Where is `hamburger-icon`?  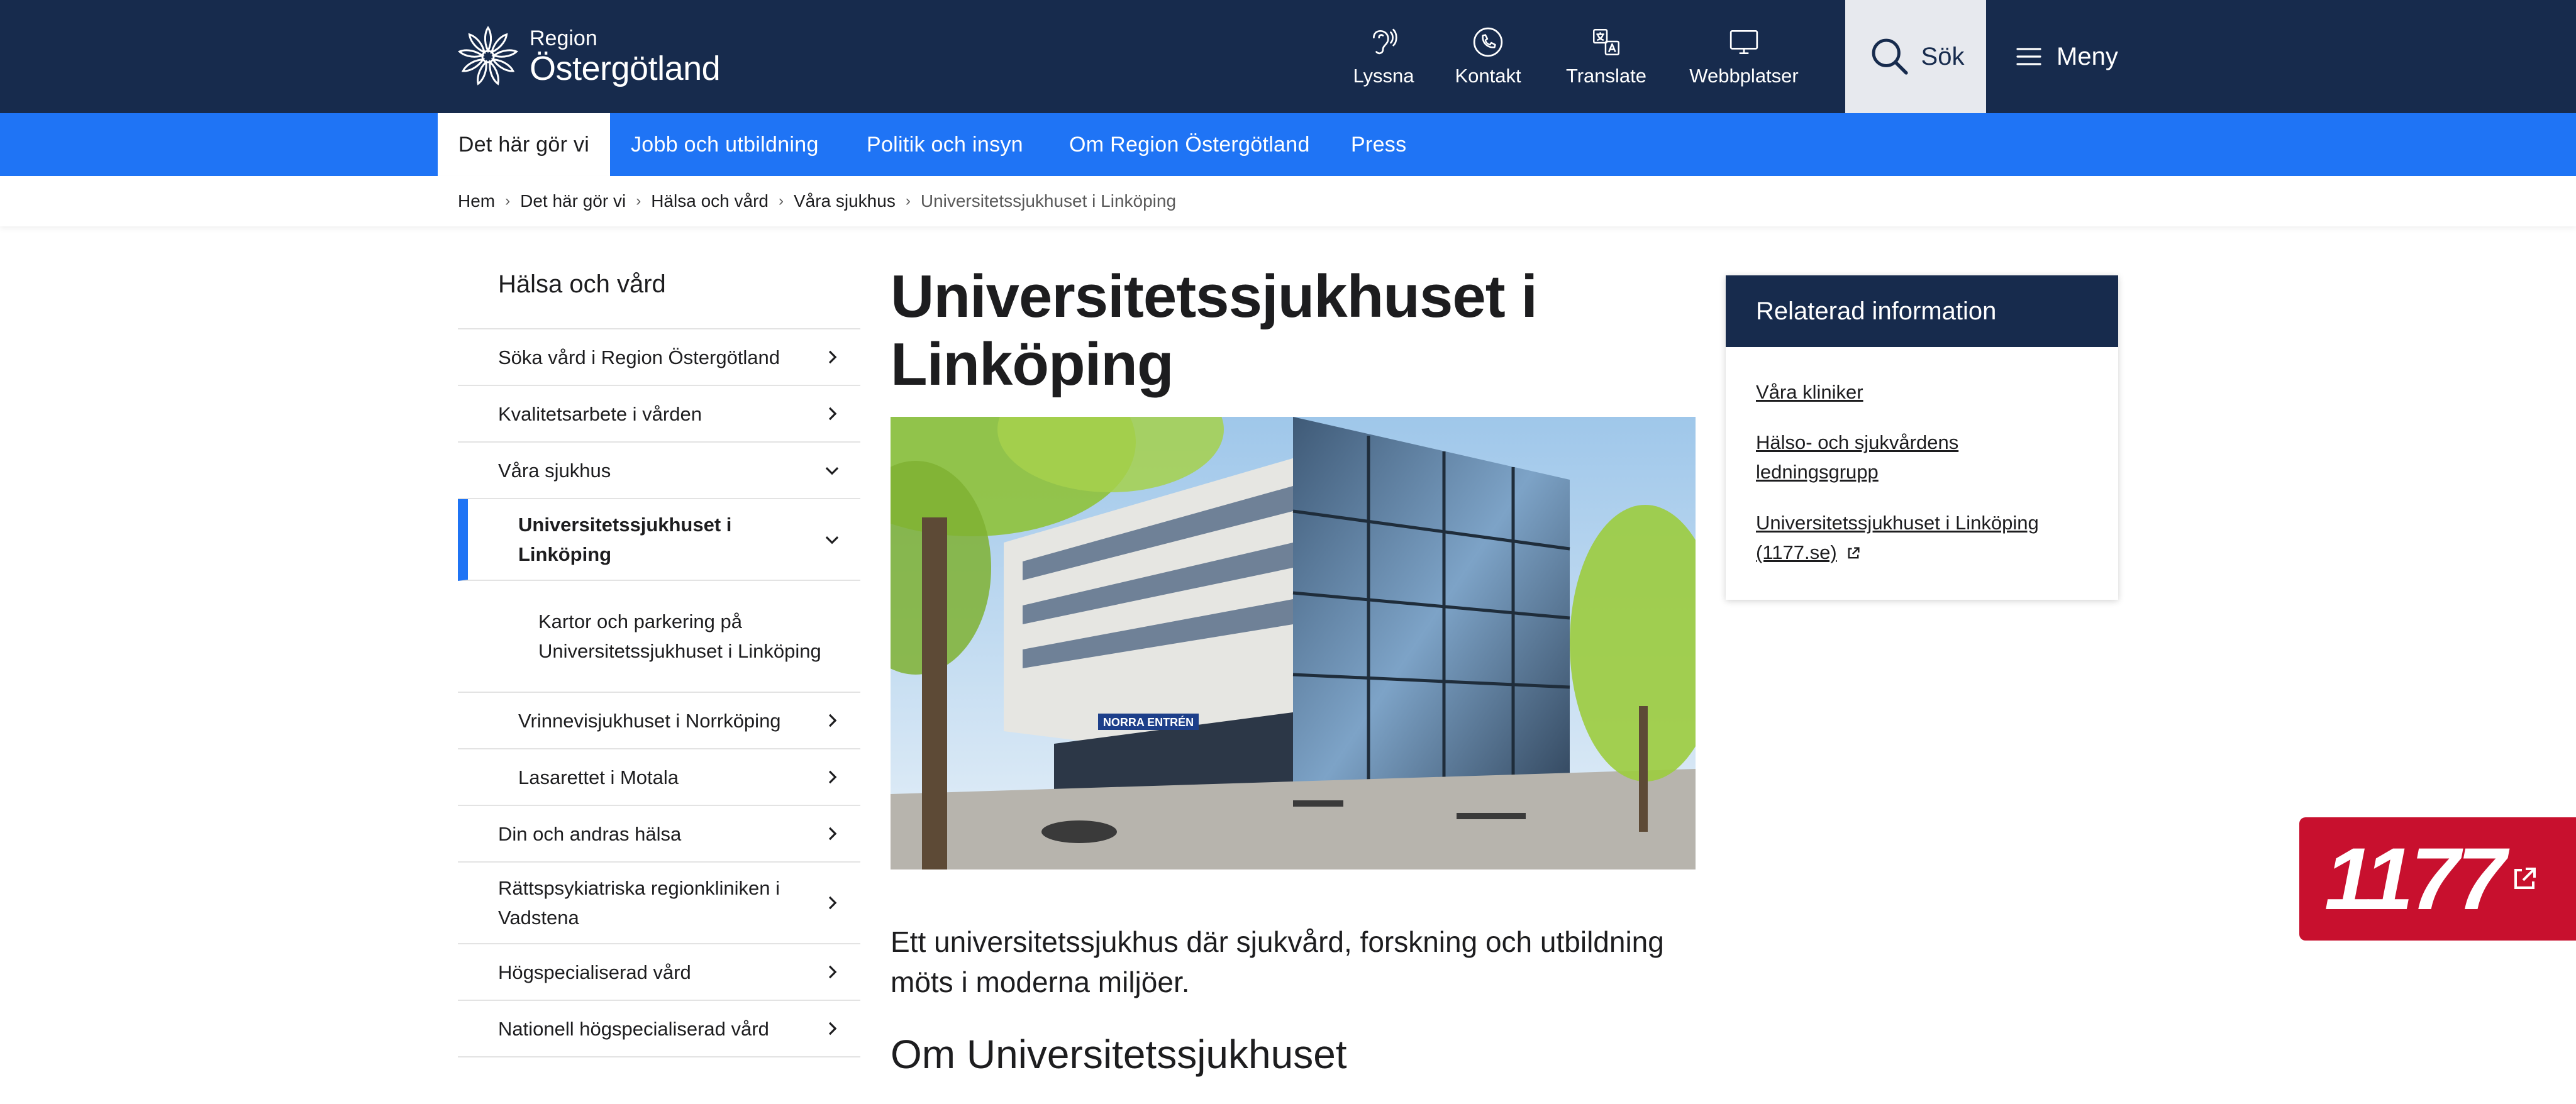
hamburger-icon is located at coordinates (2028, 57).